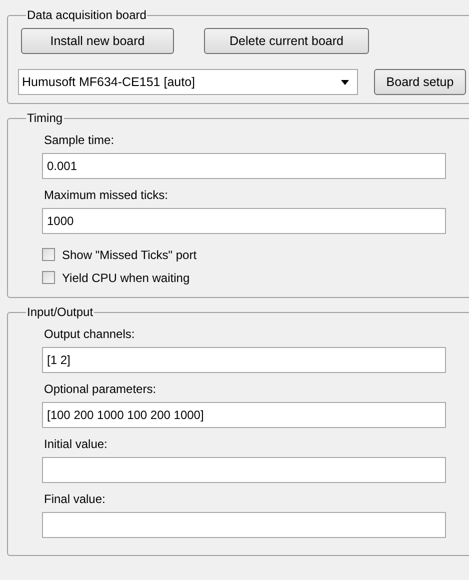  I want to click on field-label: Initial value:, so click(76, 445).